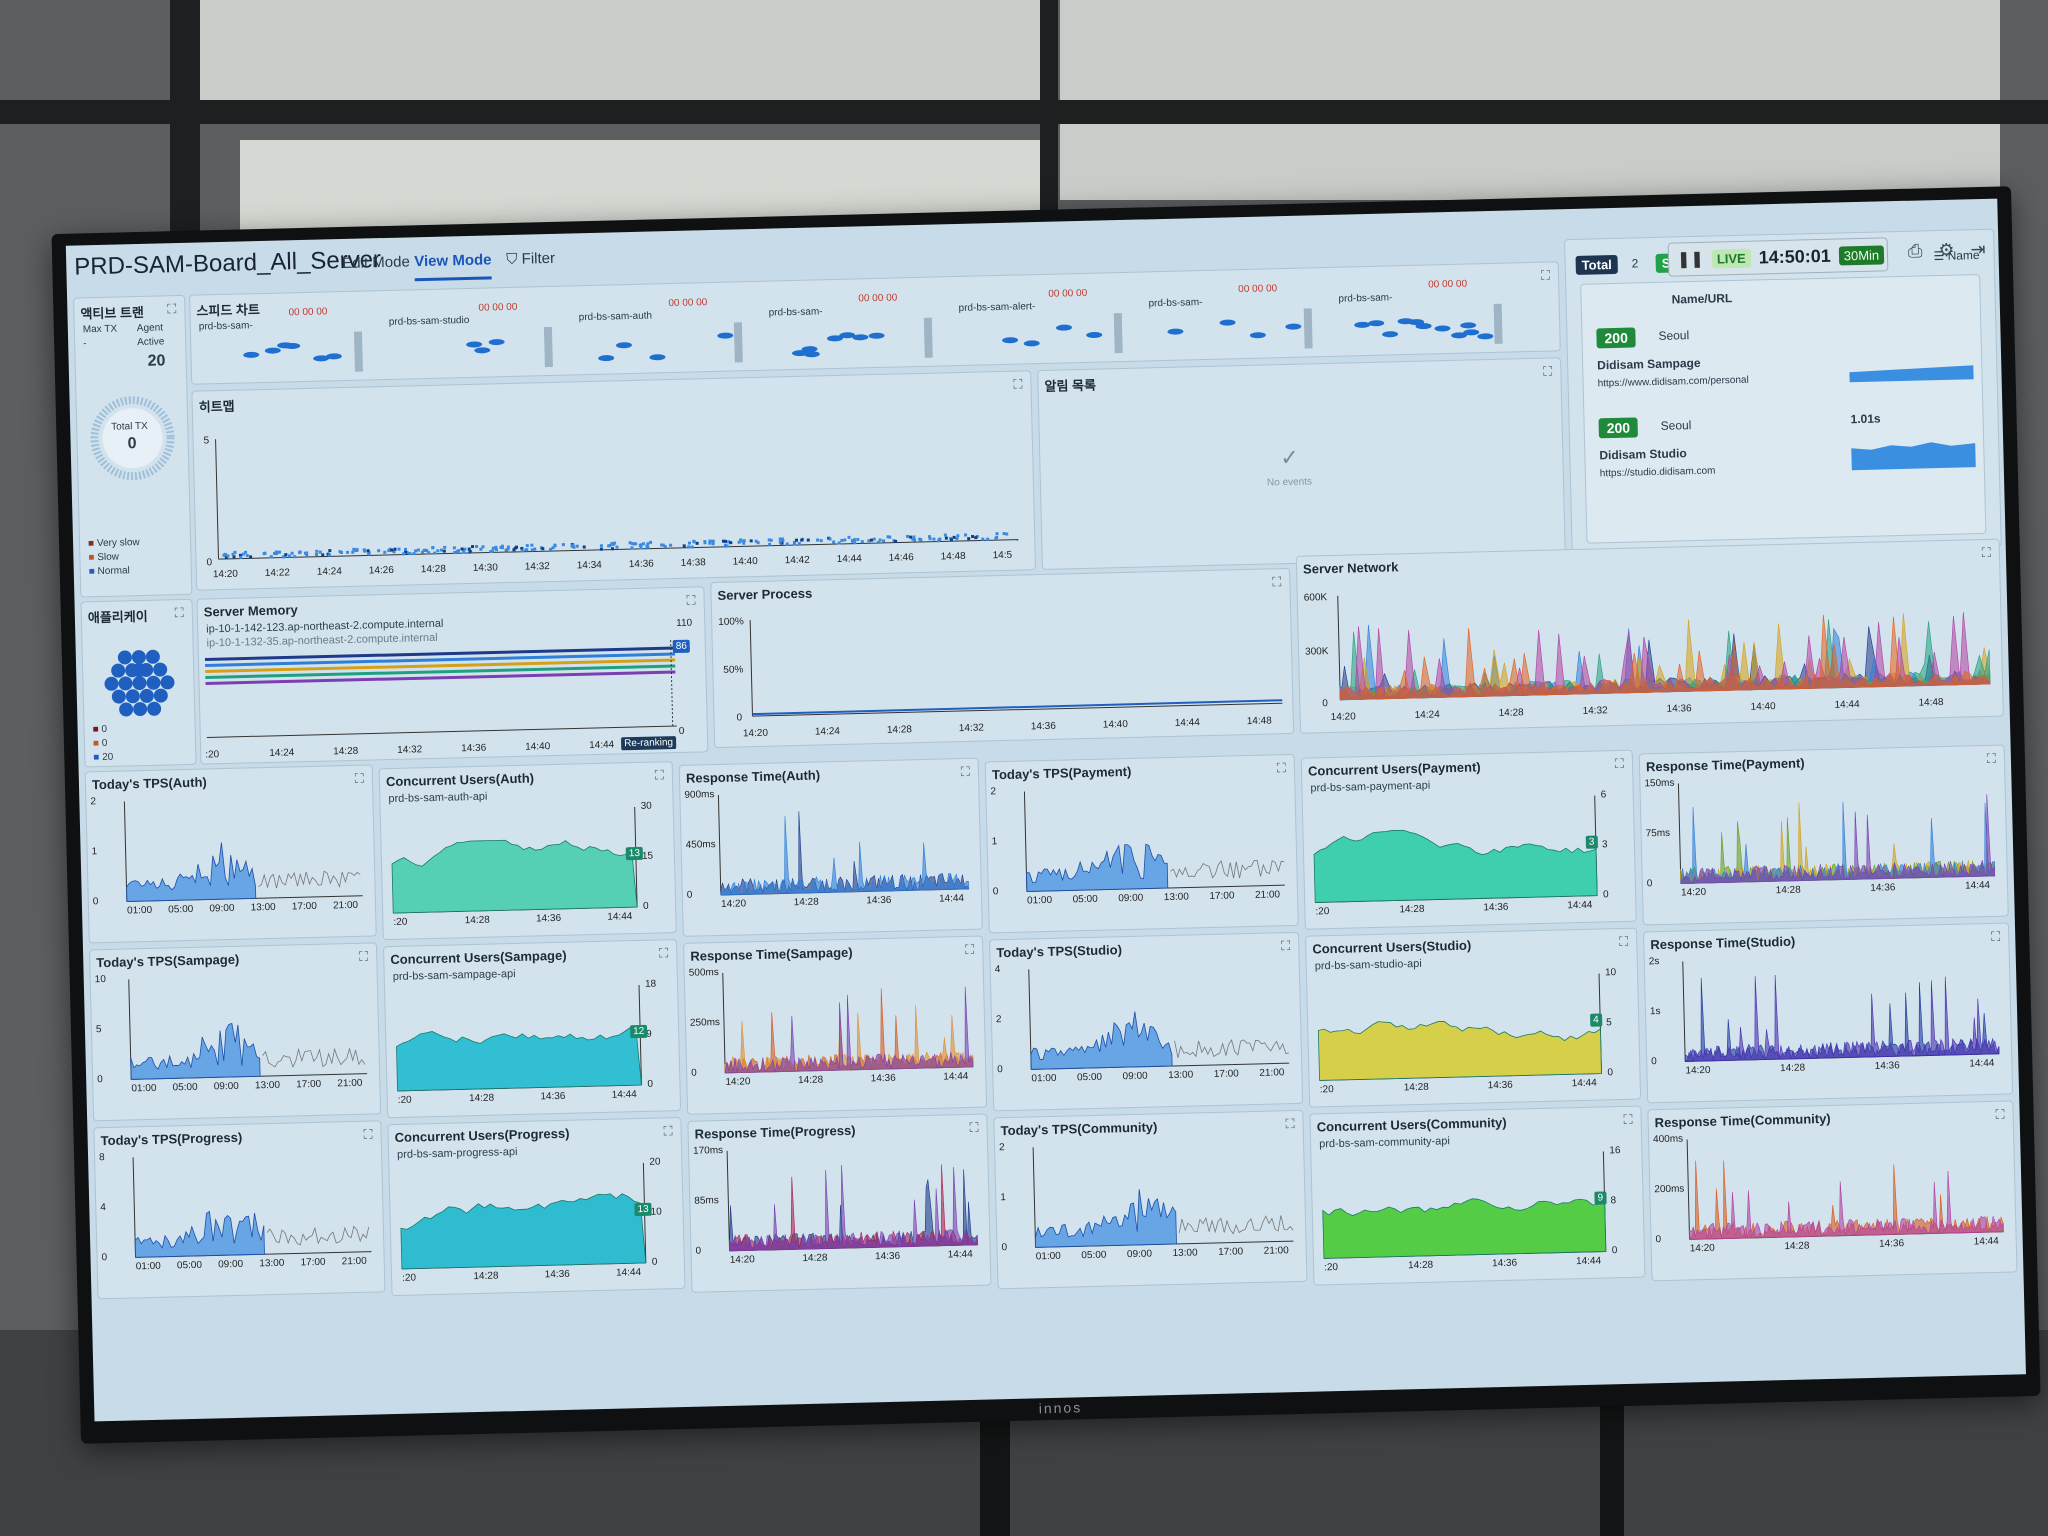  I want to click on series-item: prd-bs-sam-community-api, so click(1384, 1142).